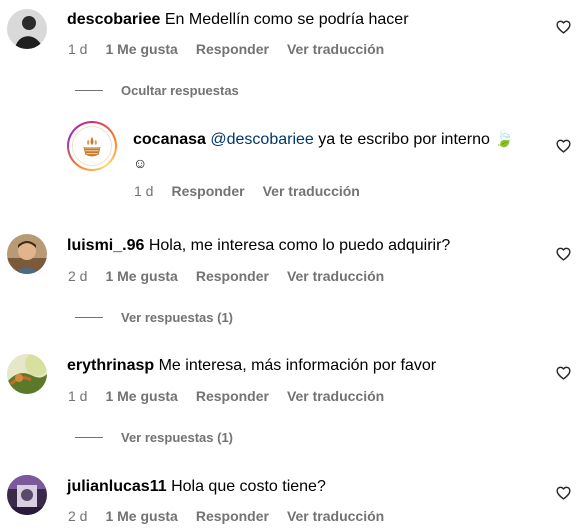 Image resolution: width=583 pixels, height=531 pixels. I want to click on username: luismi_.96, so click(105, 245).